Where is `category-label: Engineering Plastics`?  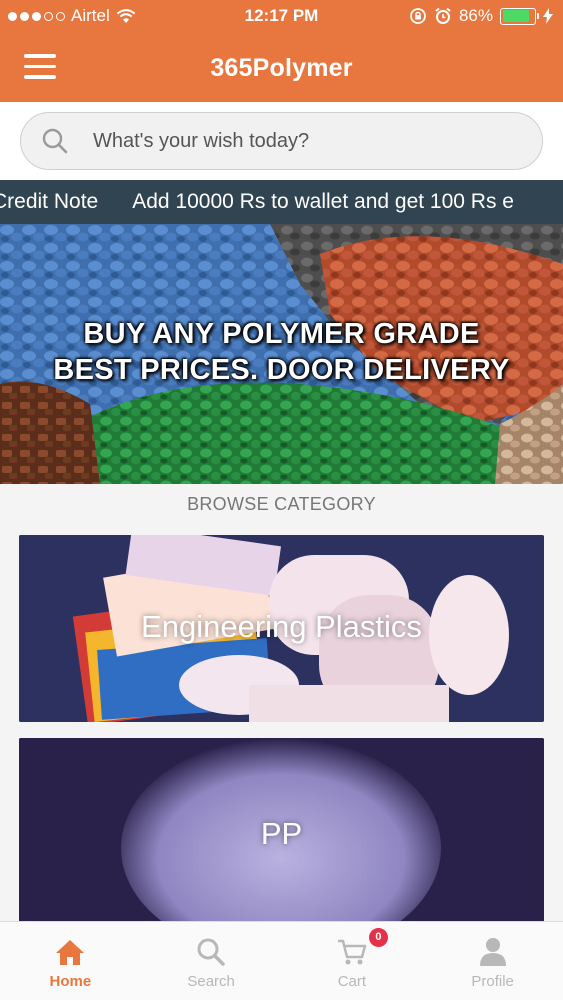
category-label: Engineering Plastics is located at coordinates (281, 626).